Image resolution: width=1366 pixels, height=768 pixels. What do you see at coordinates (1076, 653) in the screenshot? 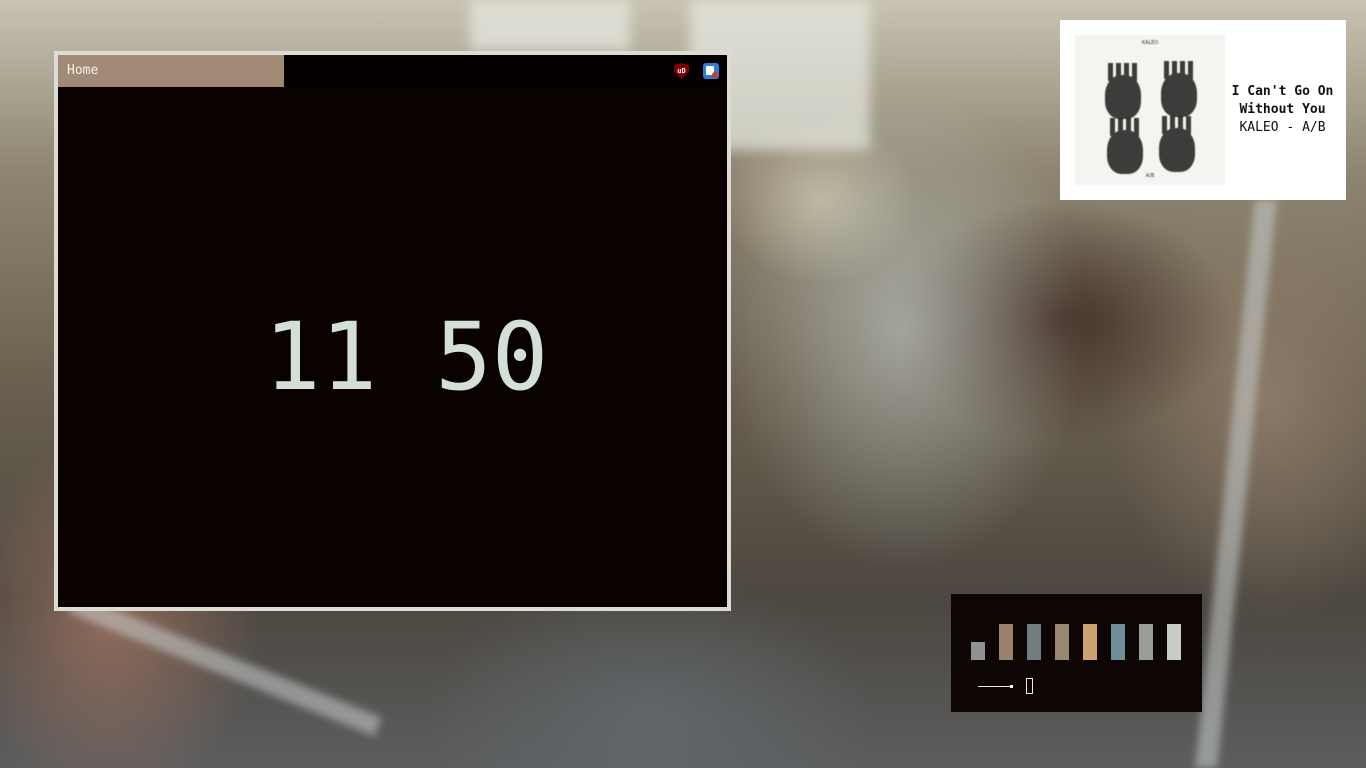
I see `color-palette-widget` at bounding box center [1076, 653].